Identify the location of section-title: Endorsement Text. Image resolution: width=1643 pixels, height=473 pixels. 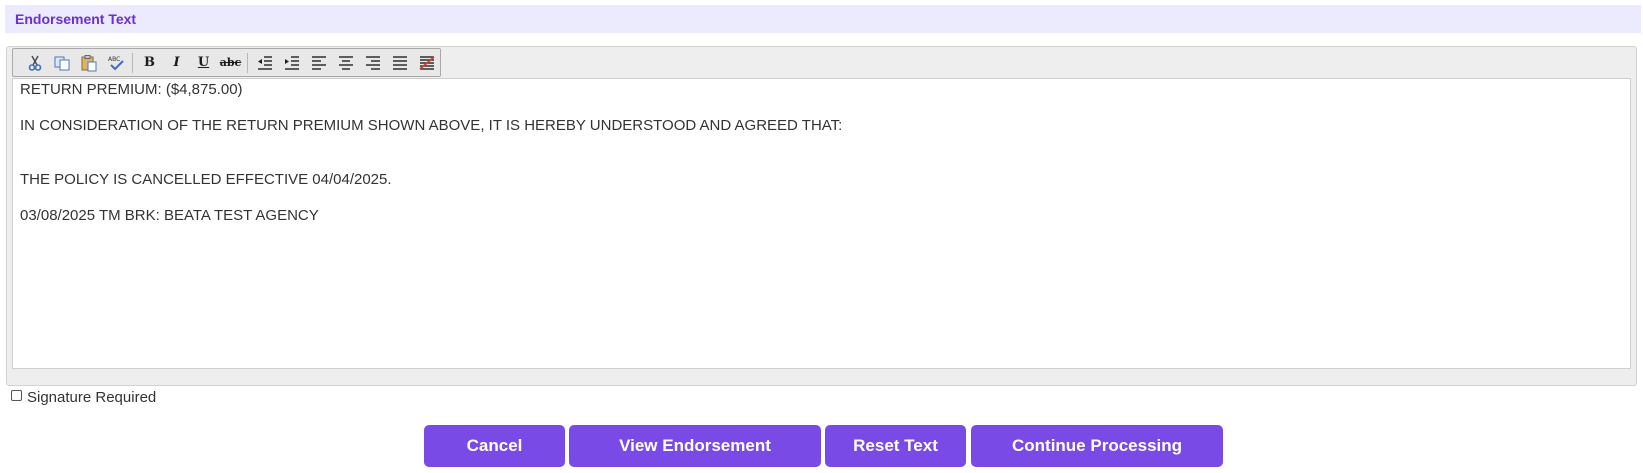
(76, 19).